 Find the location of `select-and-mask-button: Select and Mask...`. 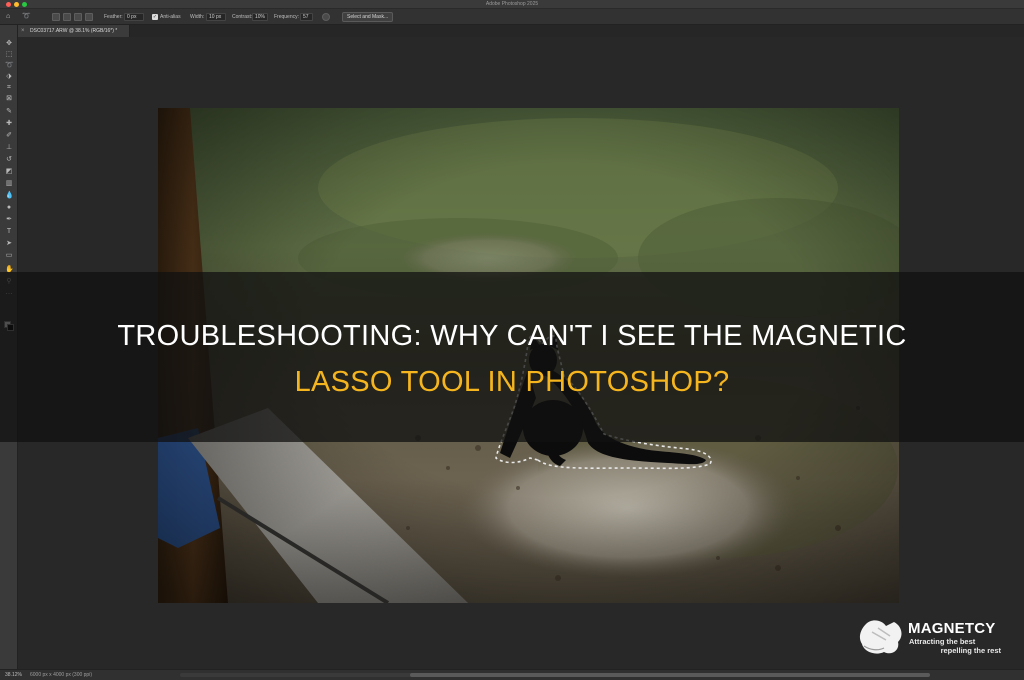

select-and-mask-button: Select and Mask... is located at coordinates (368, 17).